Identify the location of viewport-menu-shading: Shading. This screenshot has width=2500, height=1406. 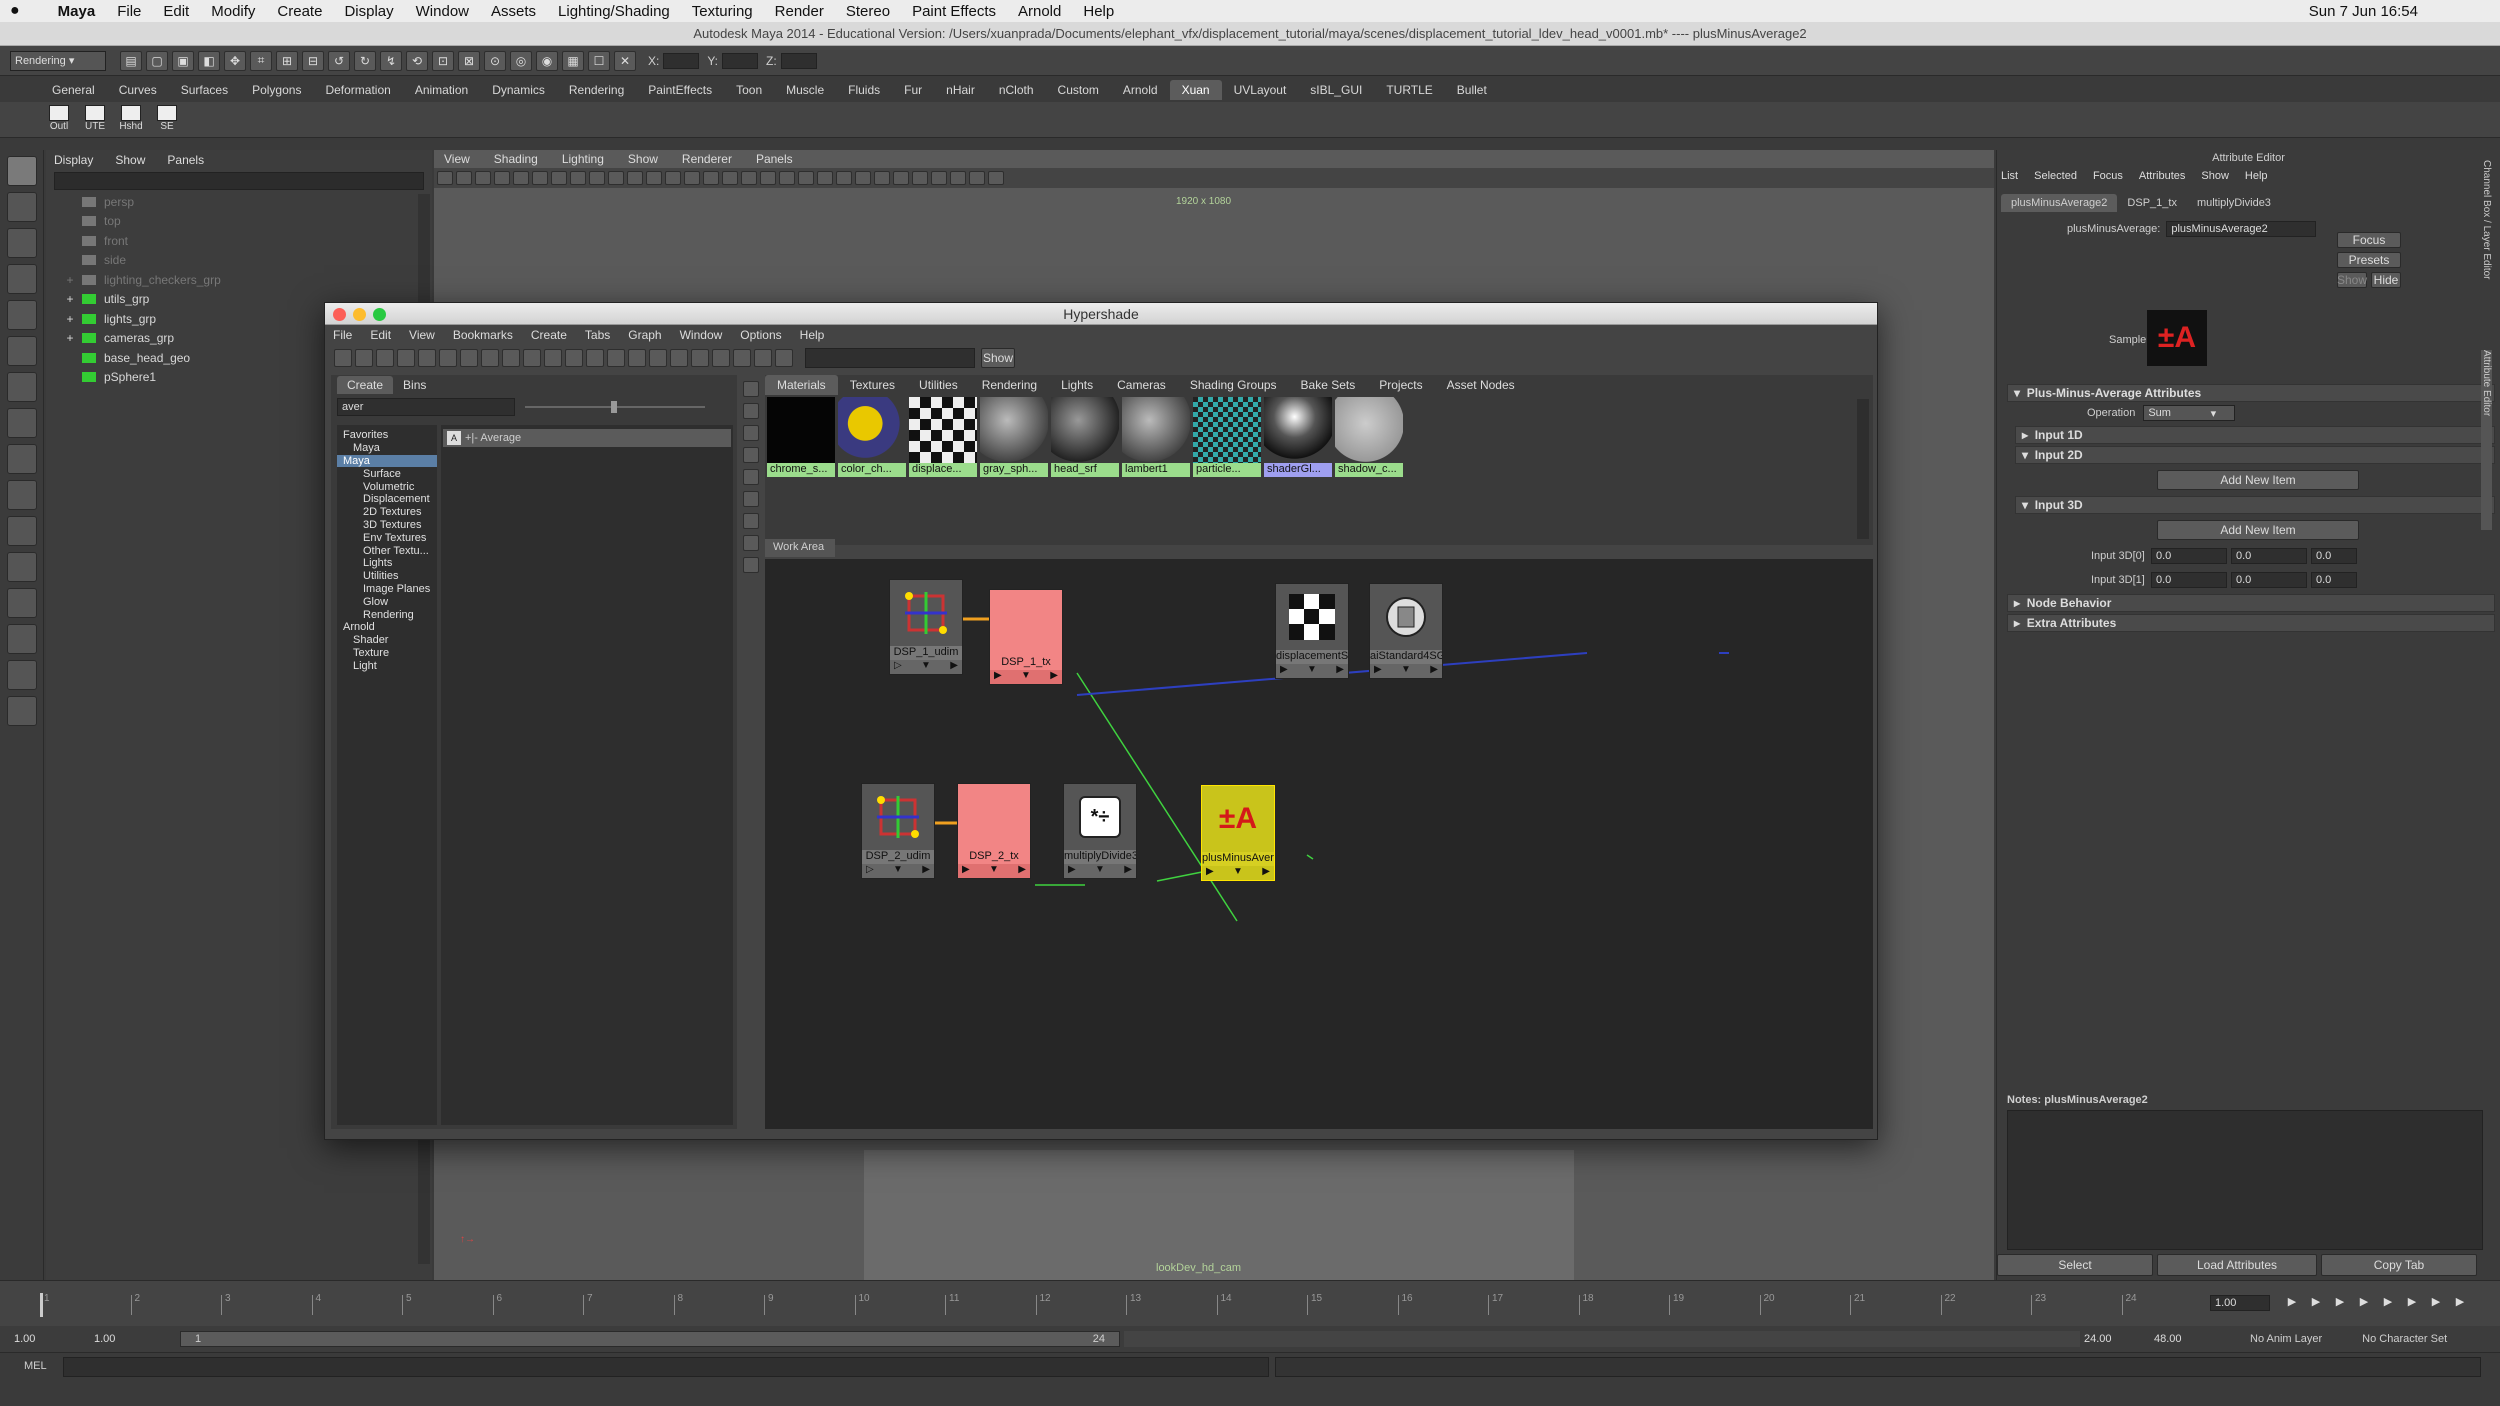
(516, 159).